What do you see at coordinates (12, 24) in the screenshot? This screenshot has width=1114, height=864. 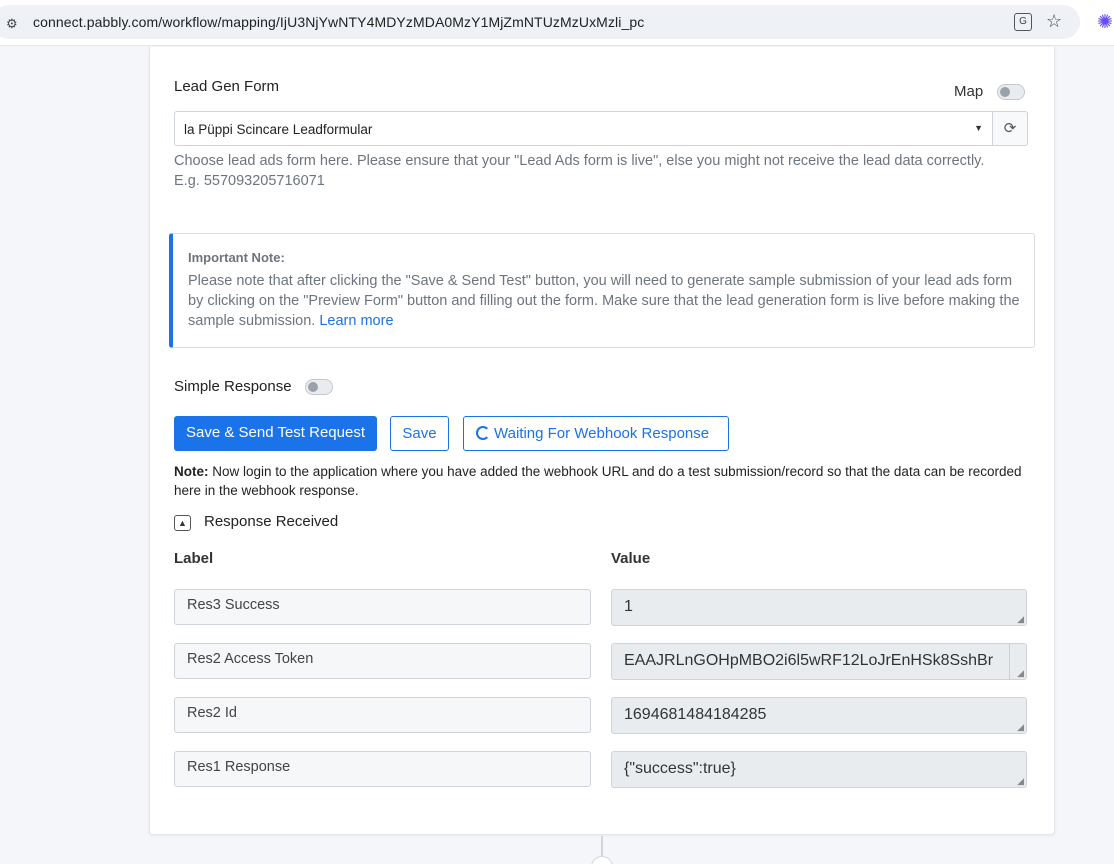 I see `tune-icon: ⚙` at bounding box center [12, 24].